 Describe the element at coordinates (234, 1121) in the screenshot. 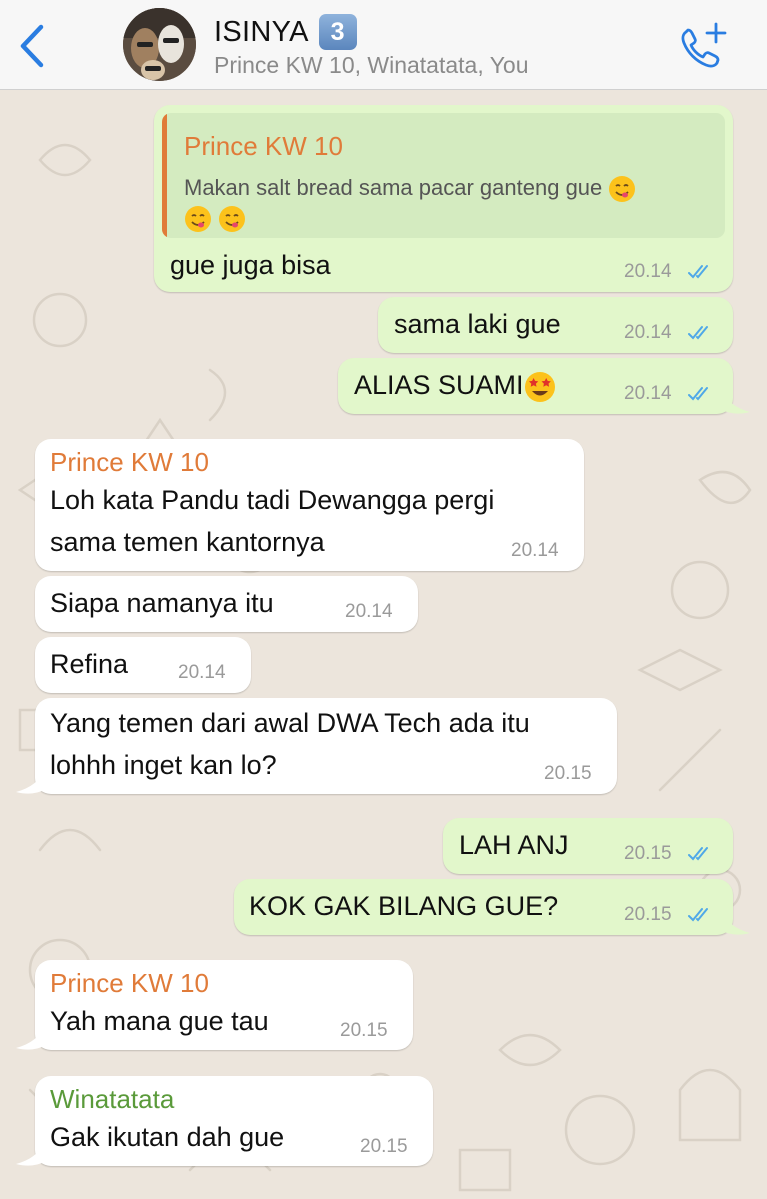

I see `incoming-message: Winatatata Gak ikutan dah gue 20.15` at that location.